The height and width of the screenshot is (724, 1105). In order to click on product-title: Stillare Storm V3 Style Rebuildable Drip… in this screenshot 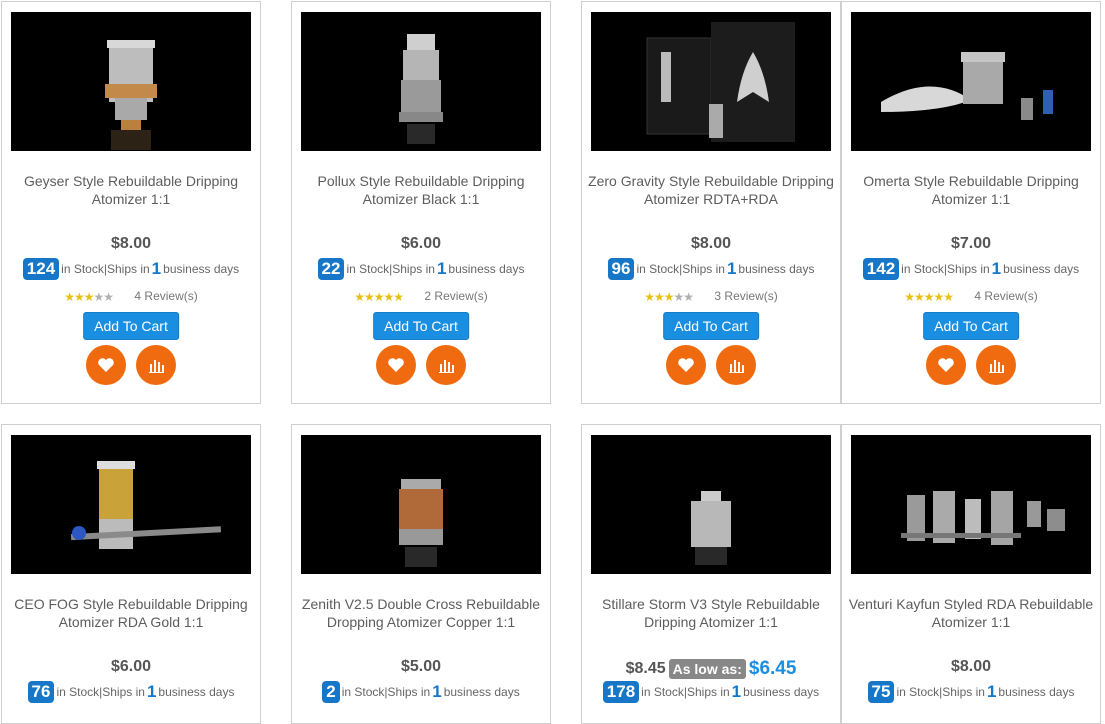, I will do `click(711, 613)`.